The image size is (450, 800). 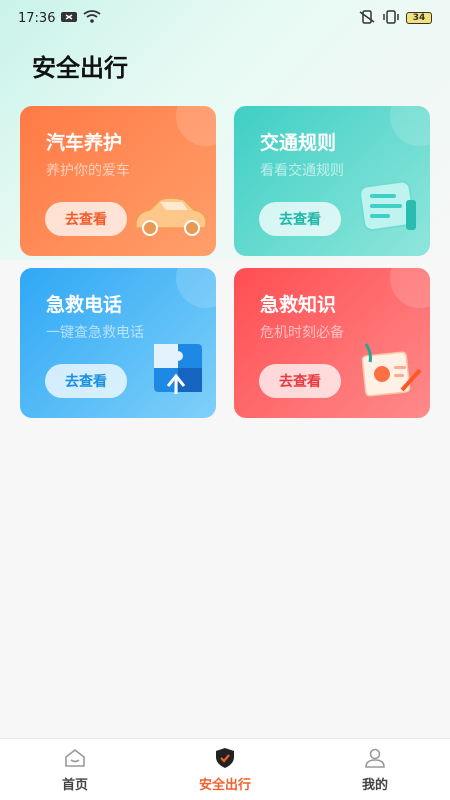 What do you see at coordinates (170, 216) in the screenshot?
I see `car-icon` at bounding box center [170, 216].